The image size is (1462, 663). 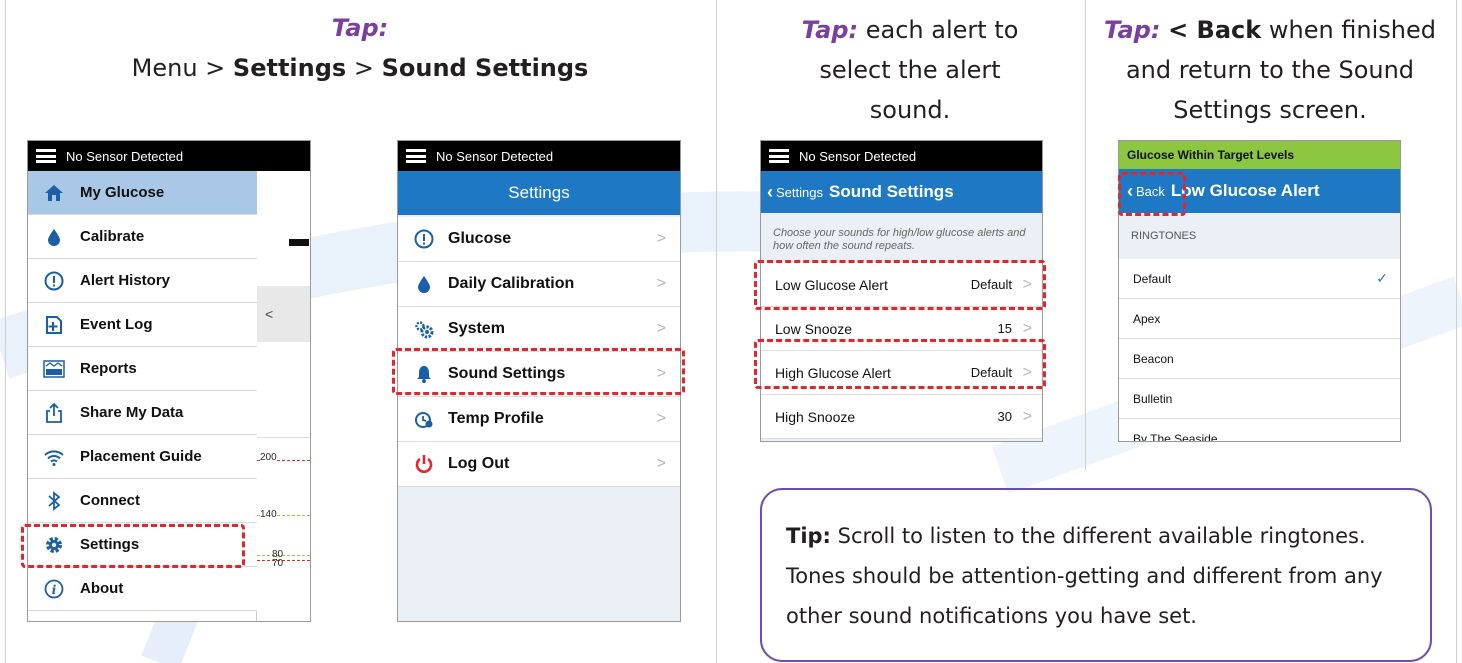 What do you see at coordinates (1259, 359) in the screenshot?
I see `ringtone-item: Beacon` at bounding box center [1259, 359].